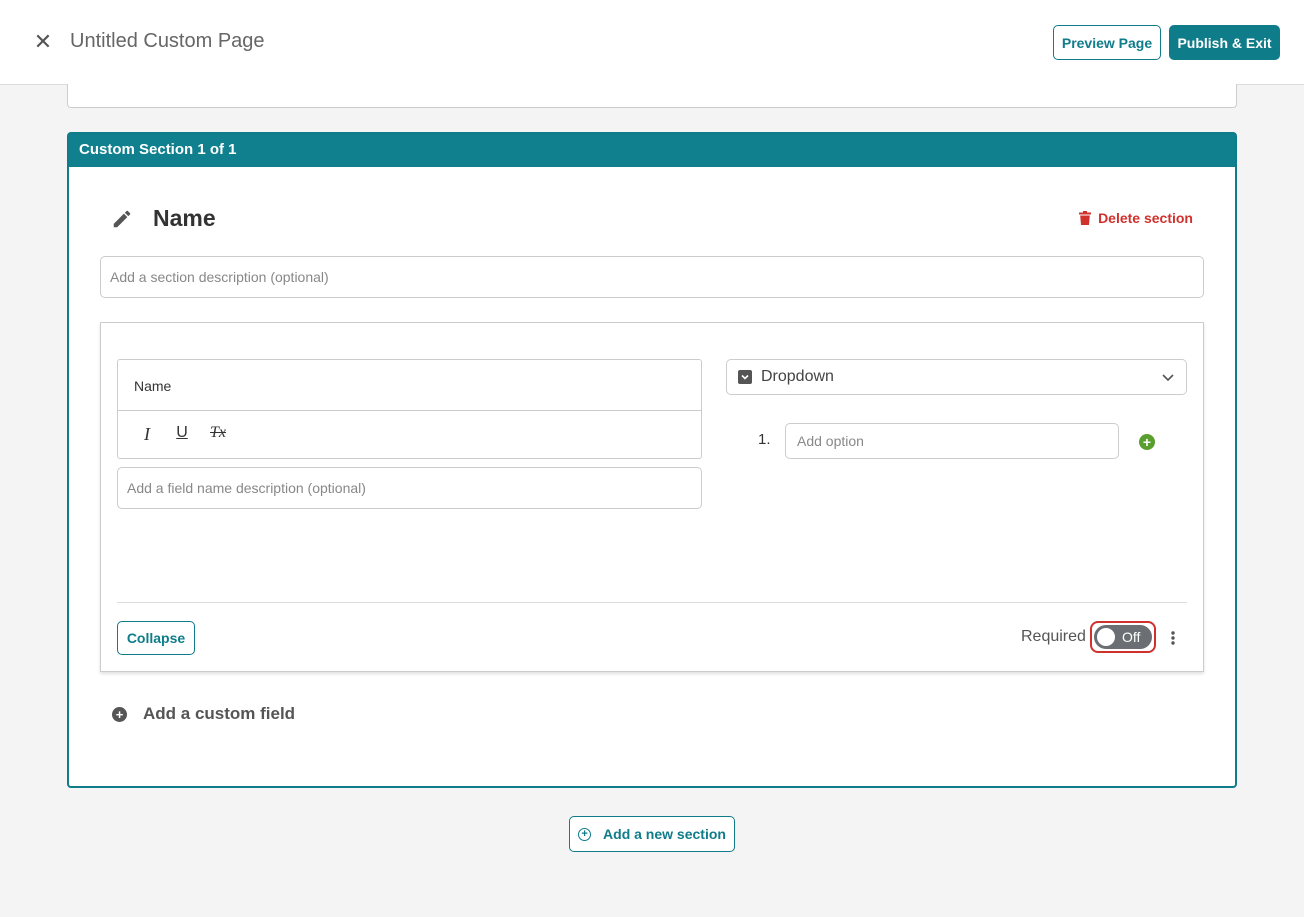  I want to click on add-new-section-button: + Add a new section, so click(652, 834).